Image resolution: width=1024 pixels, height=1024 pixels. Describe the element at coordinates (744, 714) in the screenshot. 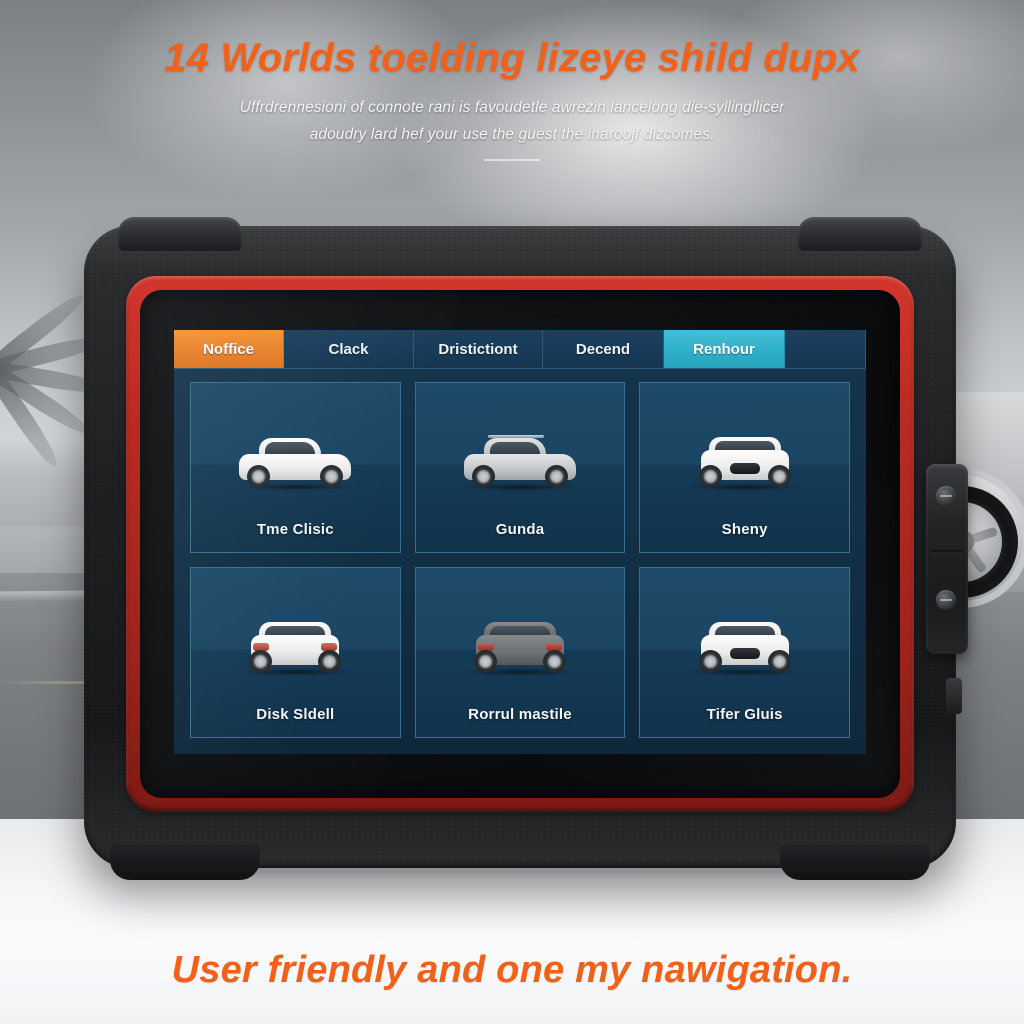

I see `vehicle-card-label: Tifer Gluis` at that location.